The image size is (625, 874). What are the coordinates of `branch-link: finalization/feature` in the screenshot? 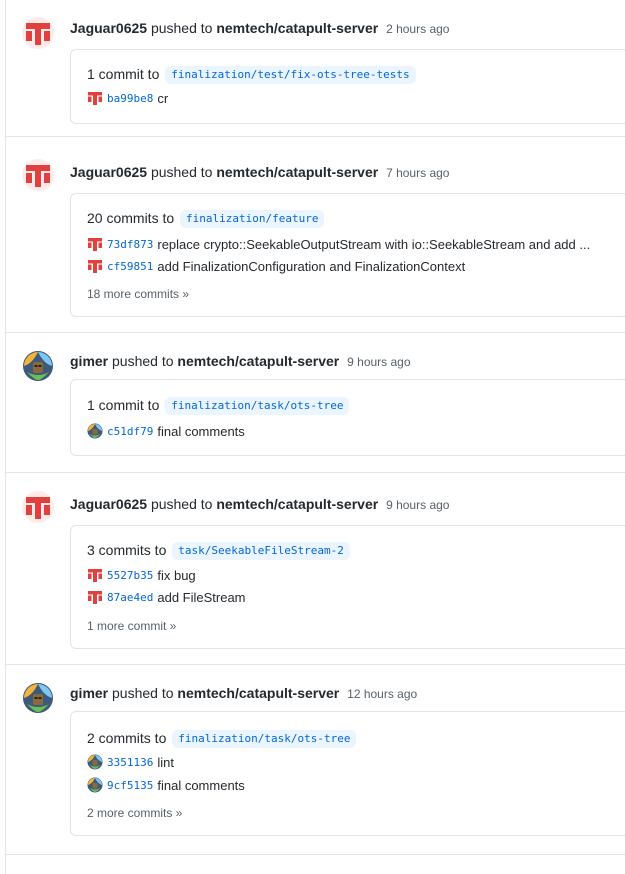 It's located at (252, 219).